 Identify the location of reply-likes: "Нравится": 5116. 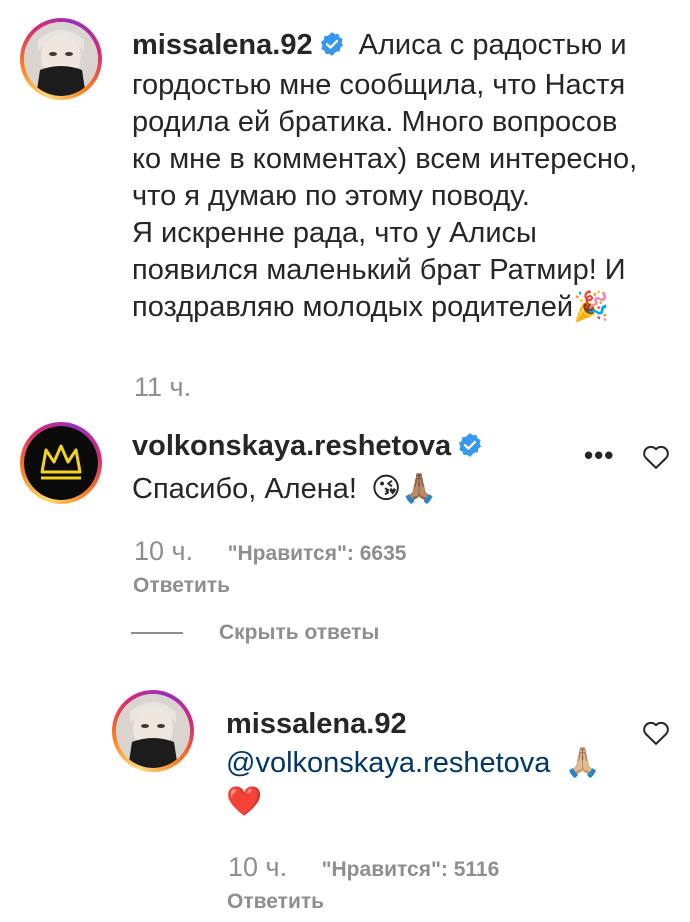
(411, 869).